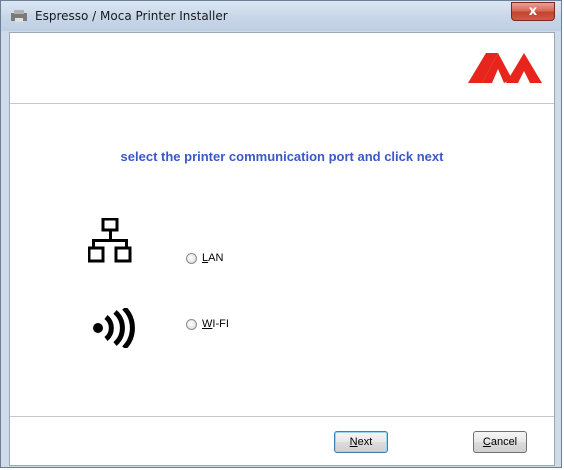  I want to click on title-bar: Espresso / Moca Printer Installer x, so click(281, 16).